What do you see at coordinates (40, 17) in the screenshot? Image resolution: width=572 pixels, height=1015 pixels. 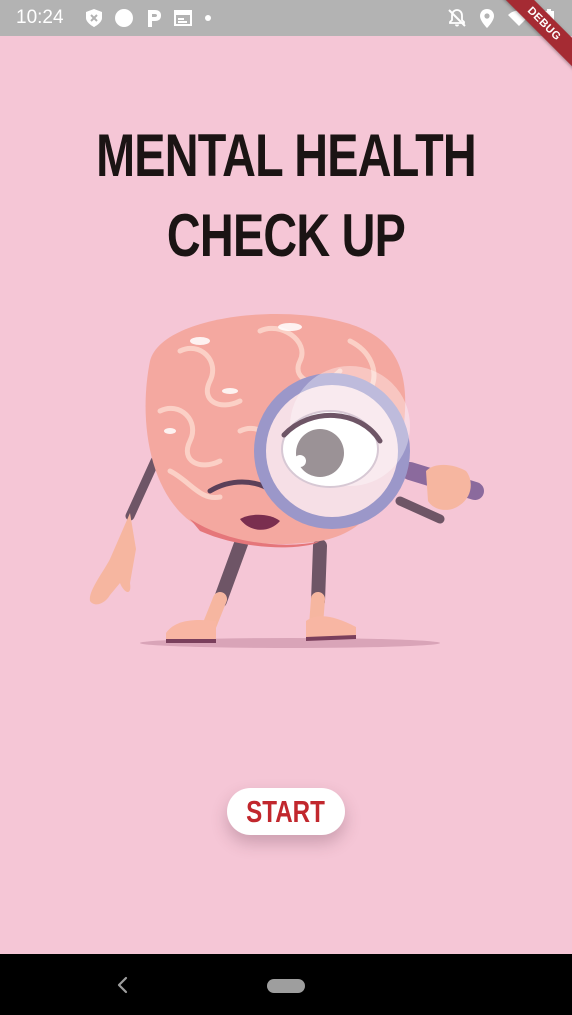 I see `status-time: 10:24` at bounding box center [40, 17].